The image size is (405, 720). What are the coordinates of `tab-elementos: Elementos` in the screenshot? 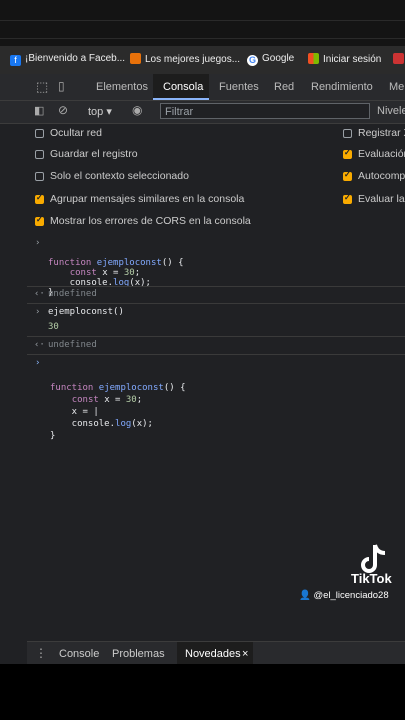 It's located at (122, 87).